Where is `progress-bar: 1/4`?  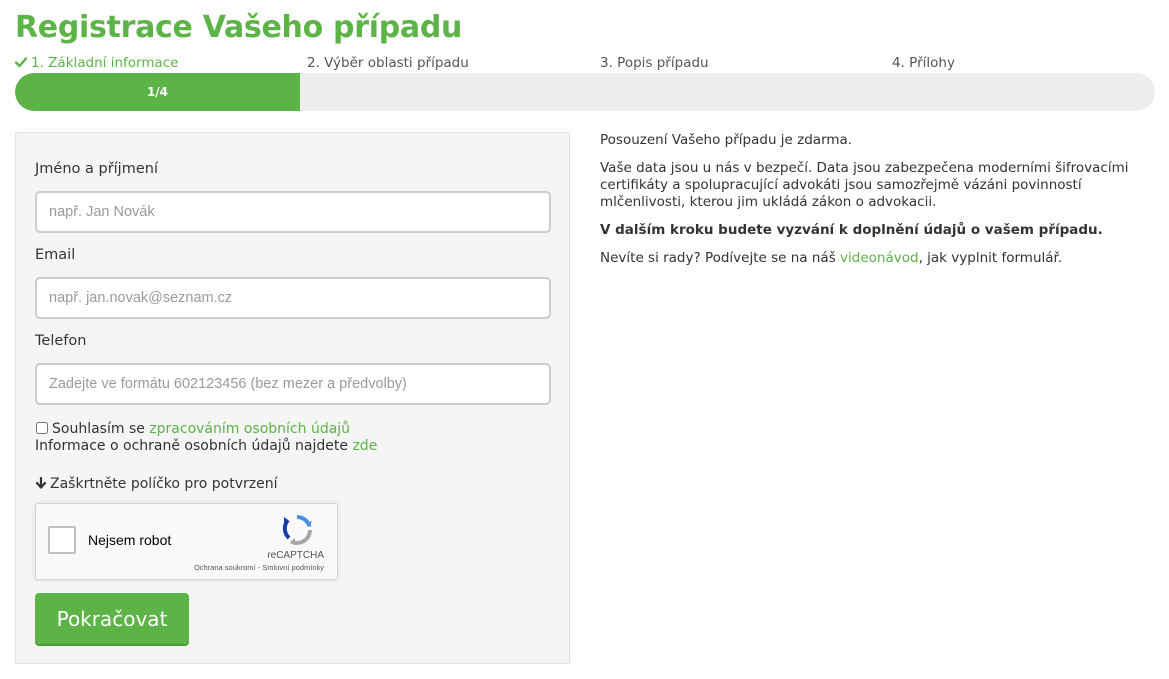
progress-bar: 1/4 is located at coordinates (585, 92).